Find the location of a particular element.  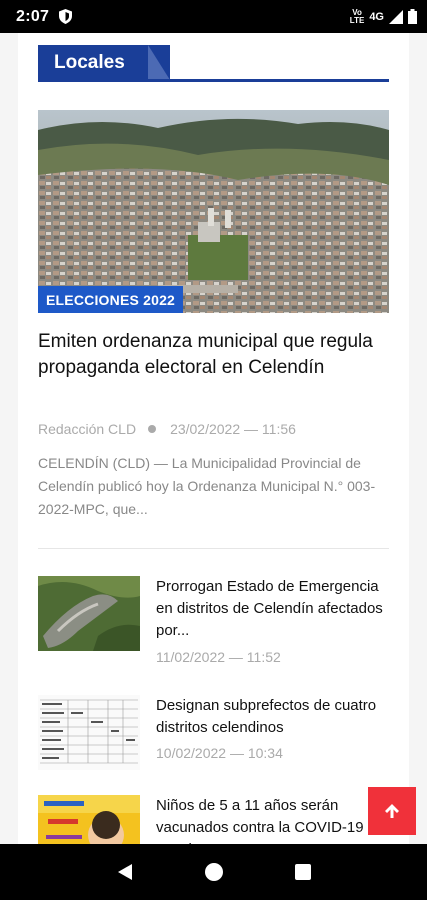

landslide-photo is located at coordinates (89, 613).